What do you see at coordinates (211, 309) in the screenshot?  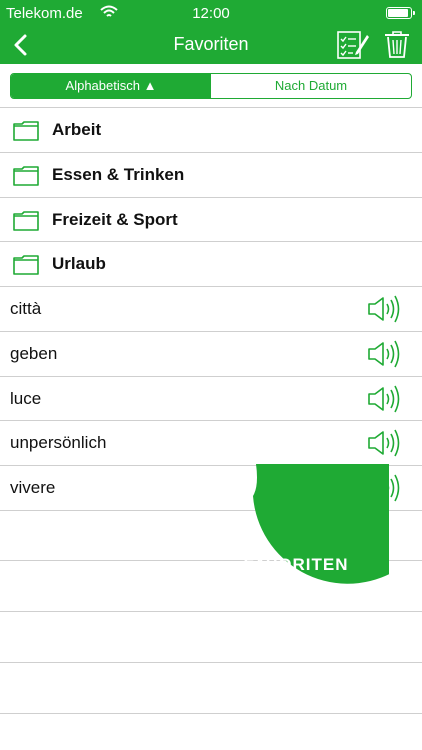 I see `word-row-citta: città` at bounding box center [211, 309].